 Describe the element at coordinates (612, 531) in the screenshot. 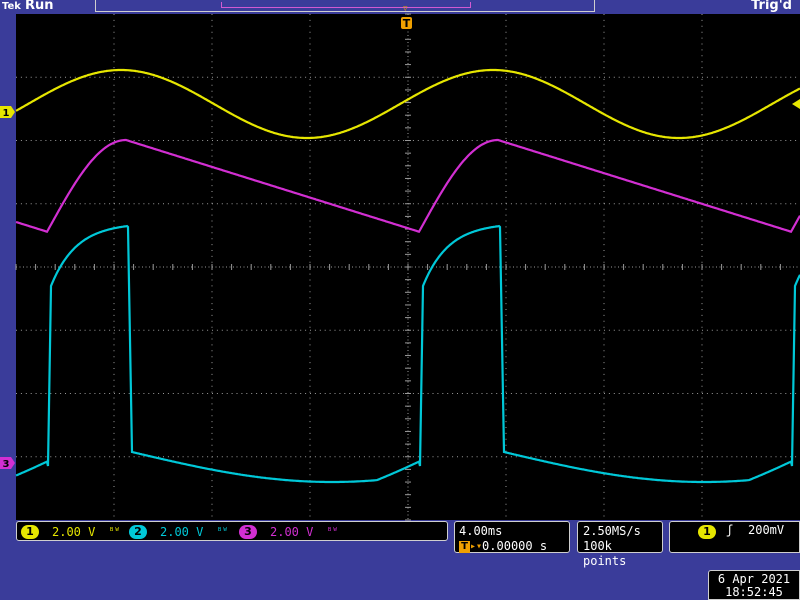

I see `sample-rate: 2.50MS/s` at that location.